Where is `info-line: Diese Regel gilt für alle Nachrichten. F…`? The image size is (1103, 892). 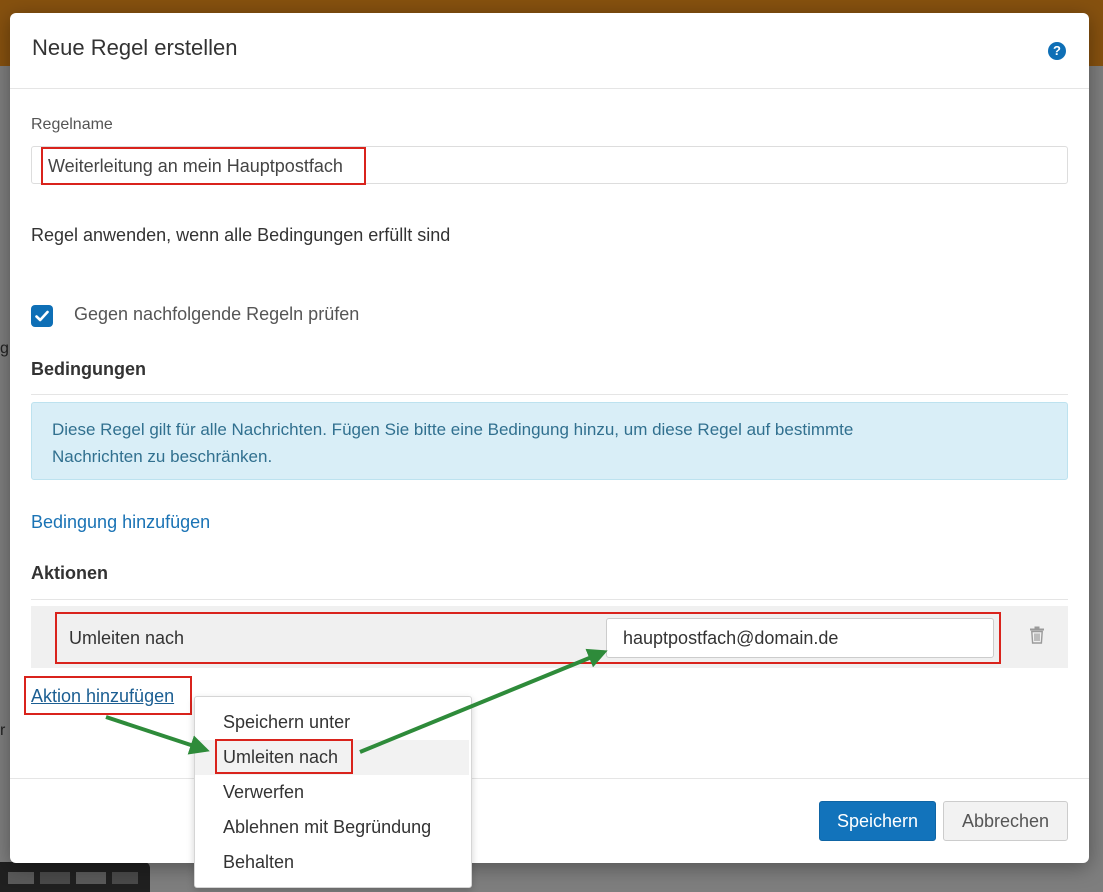
info-line: Diese Regel gilt für alle Nachrichten. F… is located at coordinates (453, 429).